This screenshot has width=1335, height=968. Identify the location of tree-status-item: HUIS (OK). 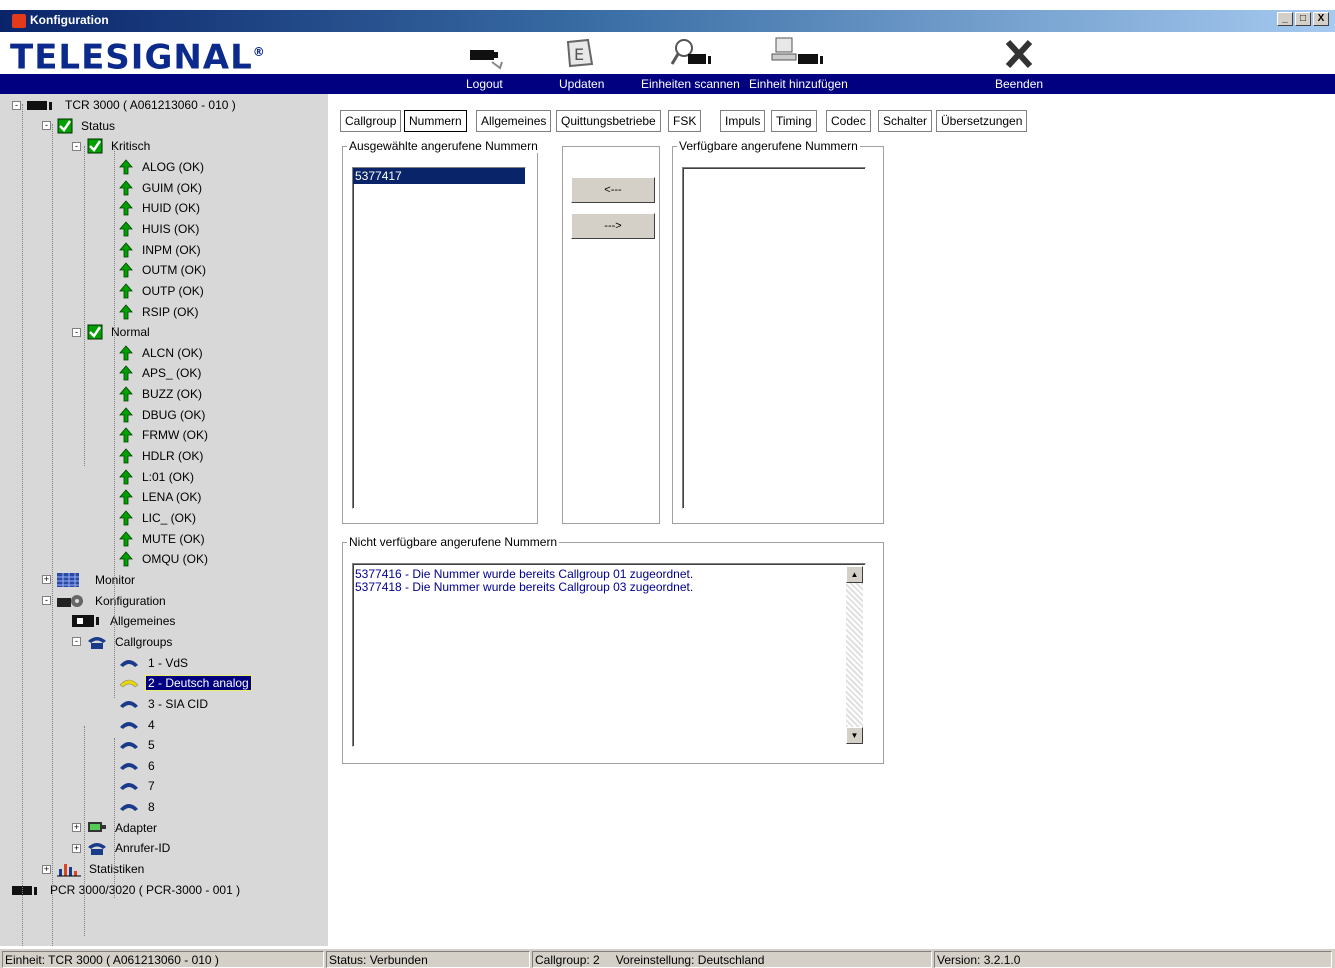
(159, 229).